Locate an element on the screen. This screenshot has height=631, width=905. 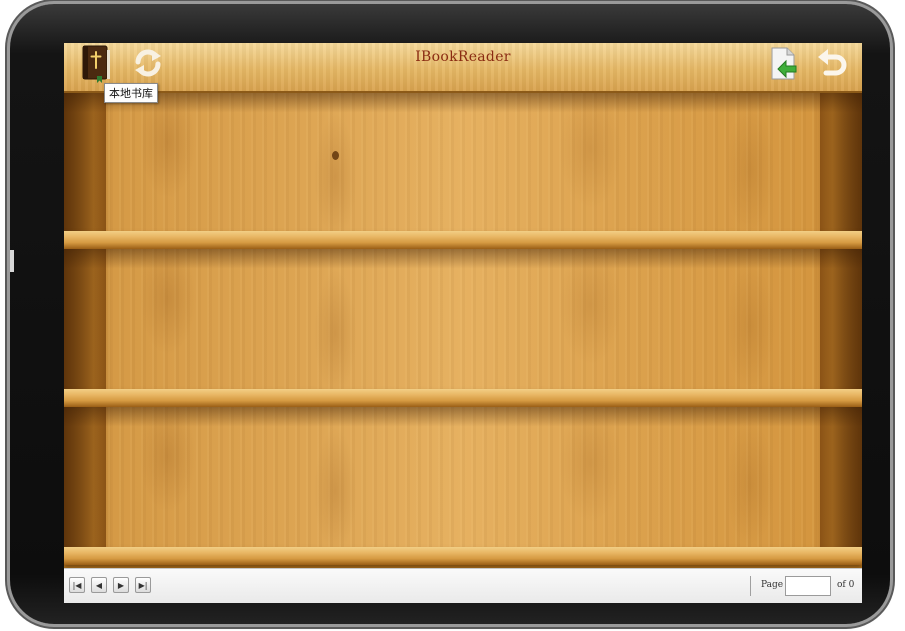
last-page-icon: ▶| is located at coordinates (143, 585).